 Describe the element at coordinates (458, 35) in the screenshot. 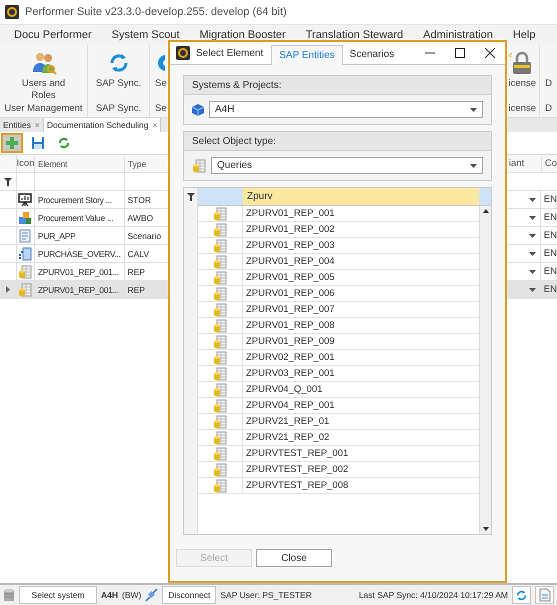

I see `menu-item: Administration` at that location.